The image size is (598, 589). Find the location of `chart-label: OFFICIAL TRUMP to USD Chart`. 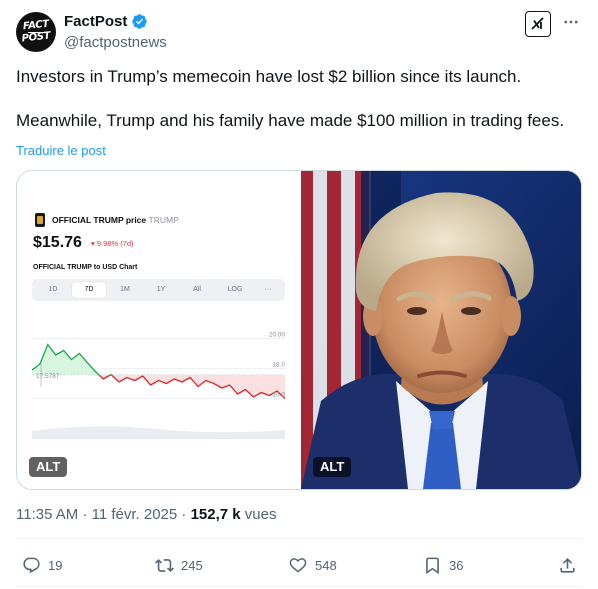

chart-label: OFFICIAL TRUMP to USD Chart is located at coordinates (85, 267).